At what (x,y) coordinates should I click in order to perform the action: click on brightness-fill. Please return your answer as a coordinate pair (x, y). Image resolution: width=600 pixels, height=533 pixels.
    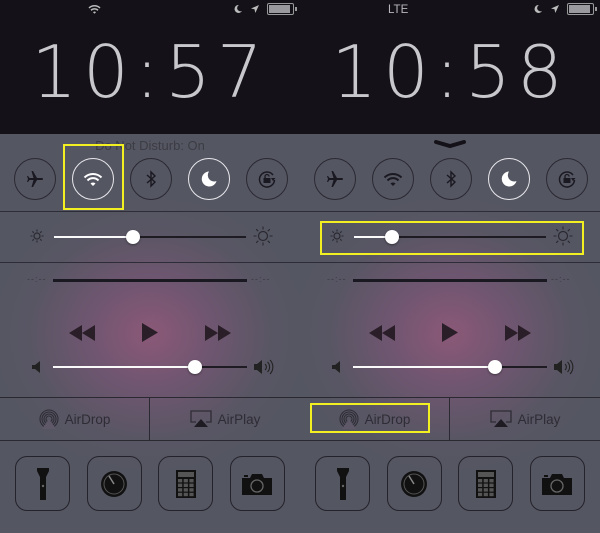
    Looking at the image, I should click on (93, 237).